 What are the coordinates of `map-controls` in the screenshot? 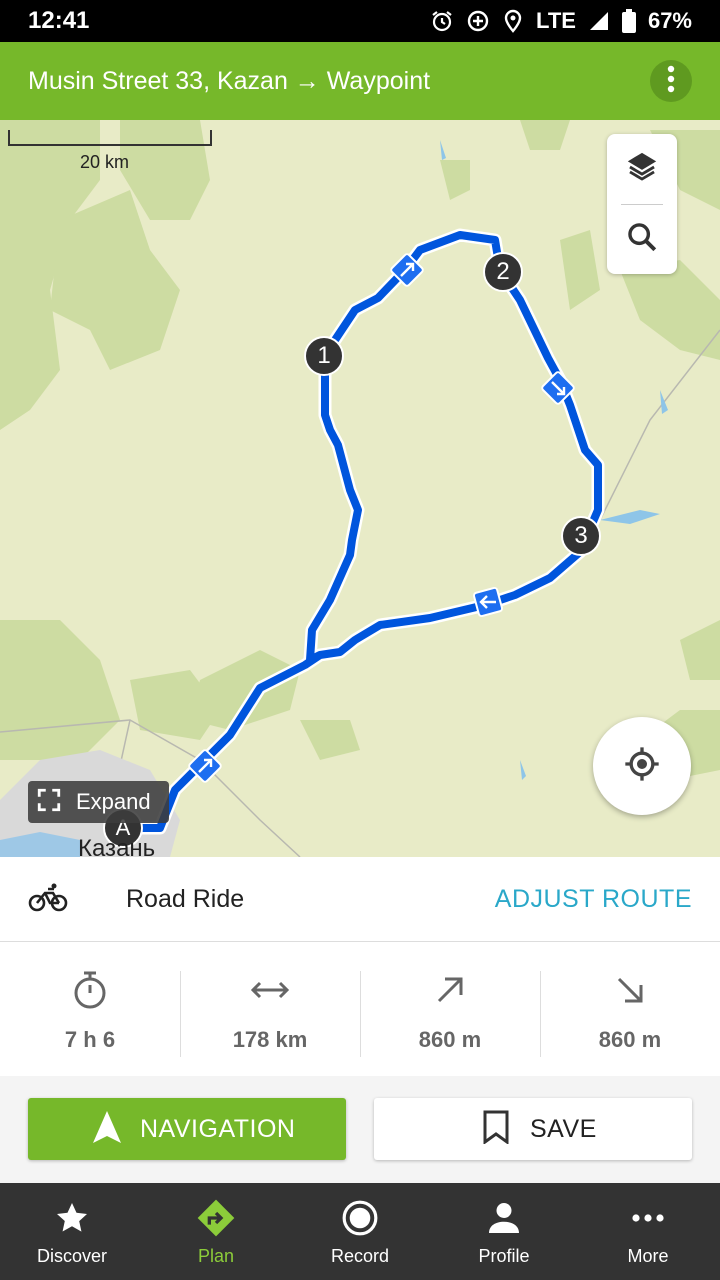 It's located at (642, 204).